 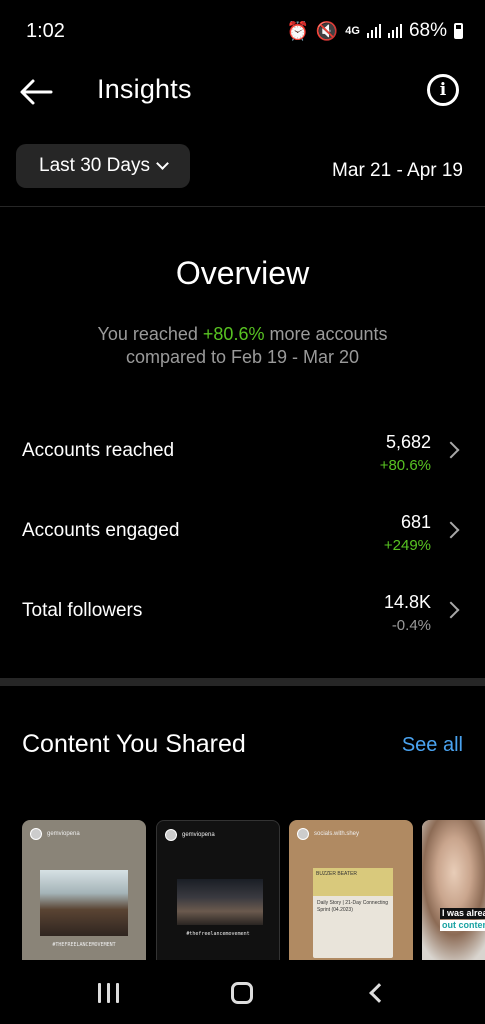 What do you see at coordinates (415, 522) in the screenshot?
I see `metric-value: 681` at bounding box center [415, 522].